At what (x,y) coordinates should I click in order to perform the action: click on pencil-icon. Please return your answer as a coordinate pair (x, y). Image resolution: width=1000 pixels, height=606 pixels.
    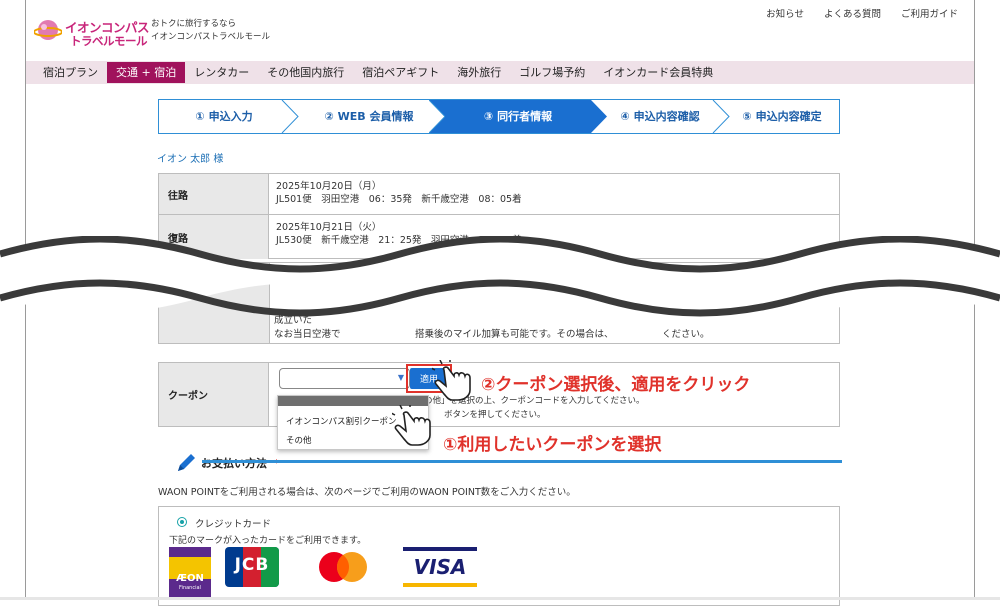
    Looking at the image, I should click on (186, 462).